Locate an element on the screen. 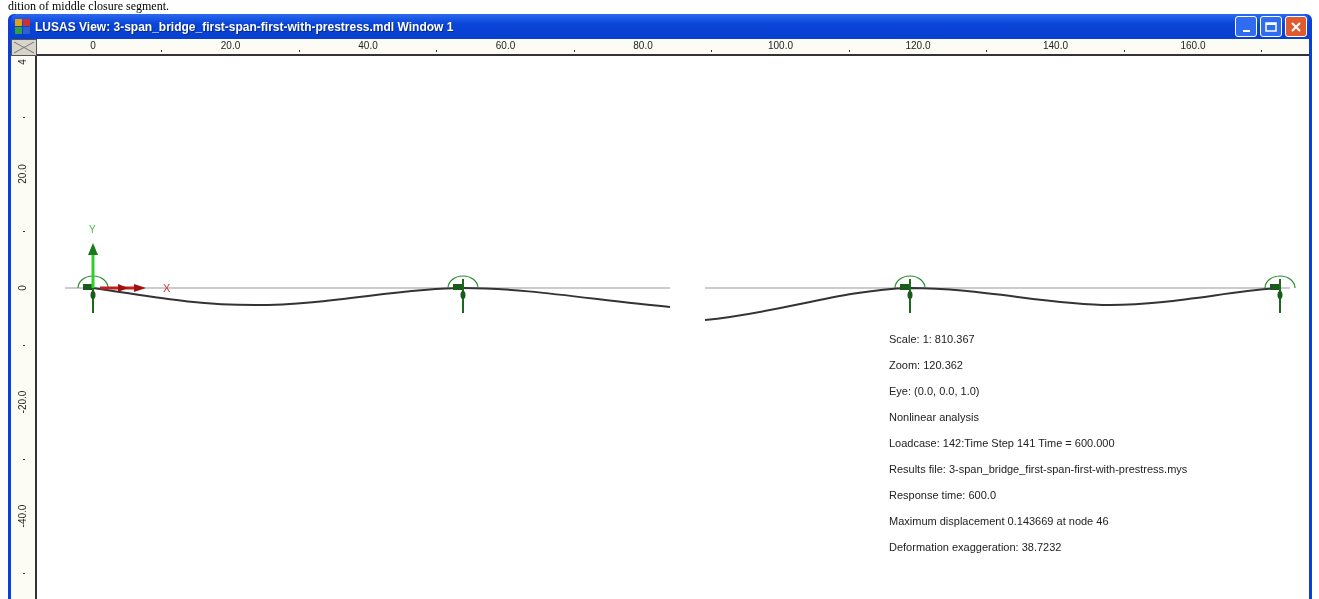 This screenshot has height=599, width=1319. info-text: Maximum displacement 0.143669 at node 46 is located at coordinates (999, 521).